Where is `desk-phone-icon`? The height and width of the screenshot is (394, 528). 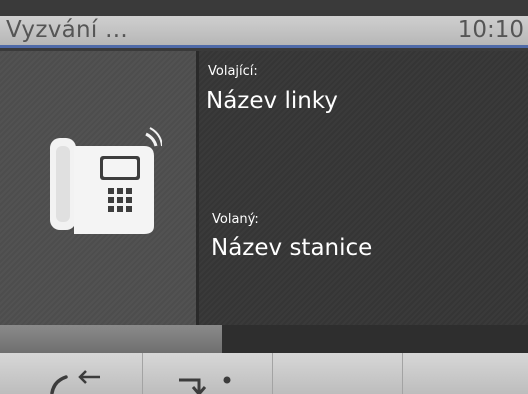
desk-phone-icon is located at coordinates (106, 180).